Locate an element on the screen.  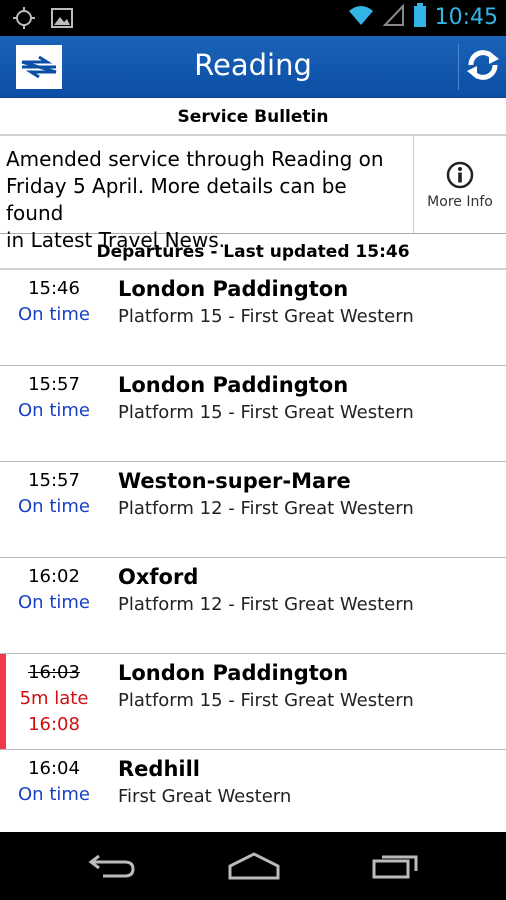
refresh-button is located at coordinates (483, 67).